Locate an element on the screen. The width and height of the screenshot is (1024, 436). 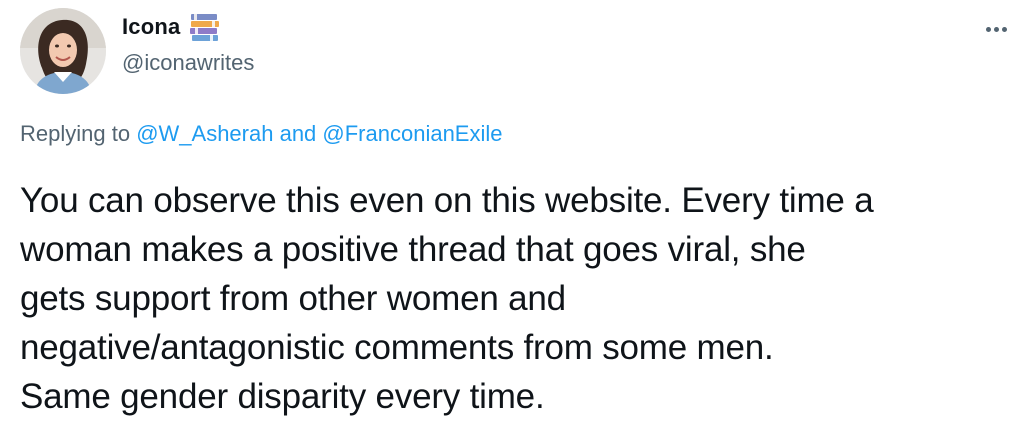
mention-link: @W_Asherah is located at coordinates (204, 133).